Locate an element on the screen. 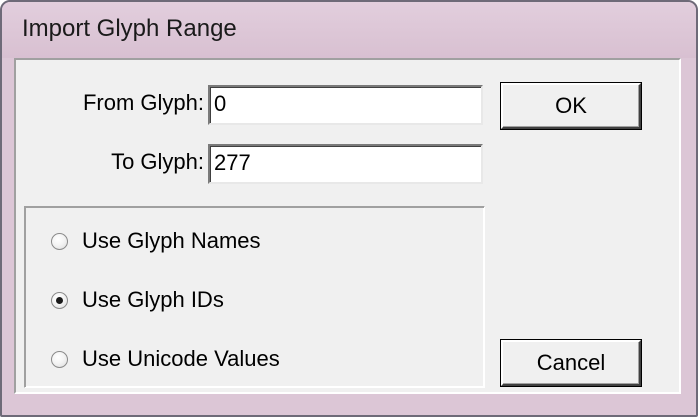 Image resolution: width=698 pixels, height=417 pixels. radio-button-selected-icon is located at coordinates (59, 300).